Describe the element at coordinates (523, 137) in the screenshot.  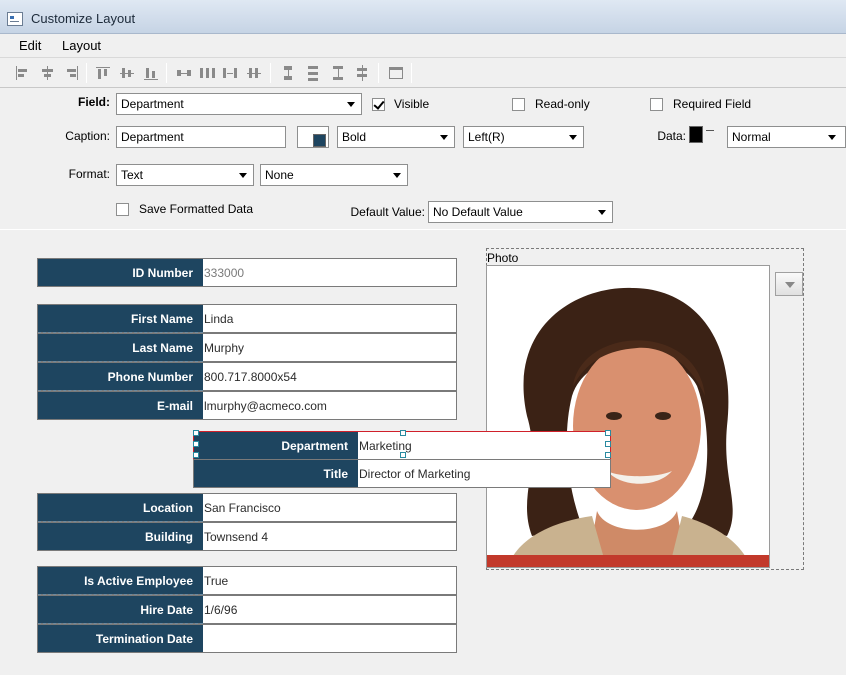
I see `caption-align-select: Left(R)` at that location.